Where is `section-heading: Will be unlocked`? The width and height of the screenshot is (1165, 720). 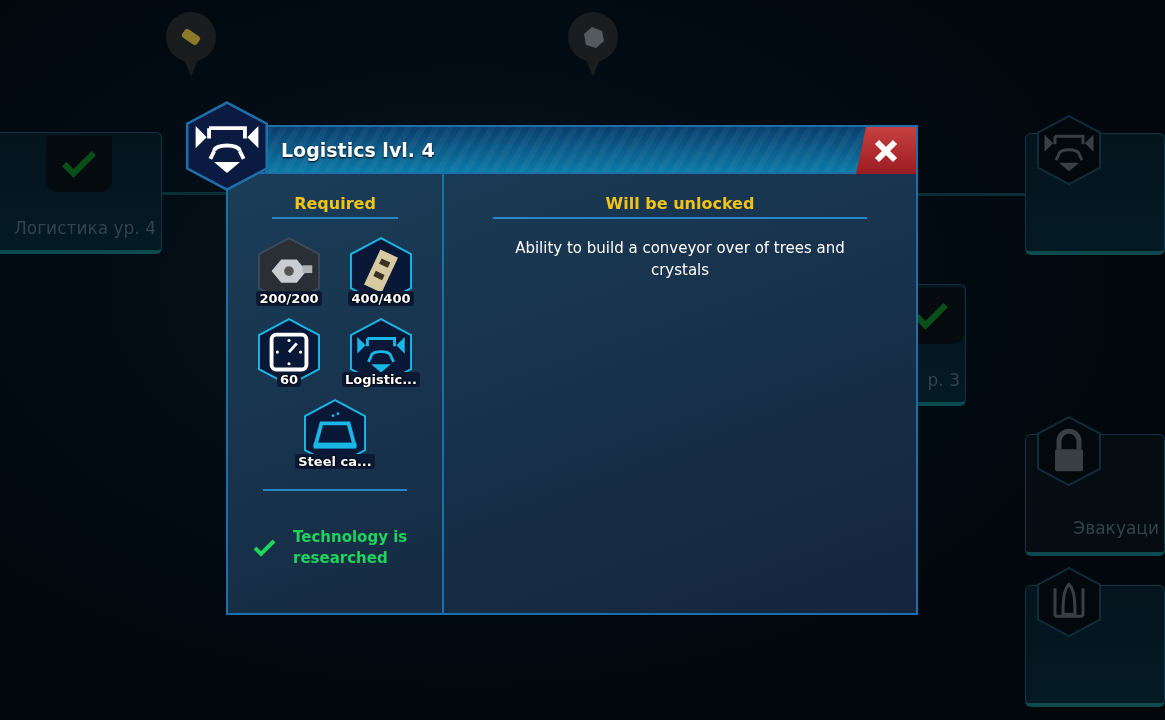
section-heading: Will be unlocked is located at coordinates (680, 206).